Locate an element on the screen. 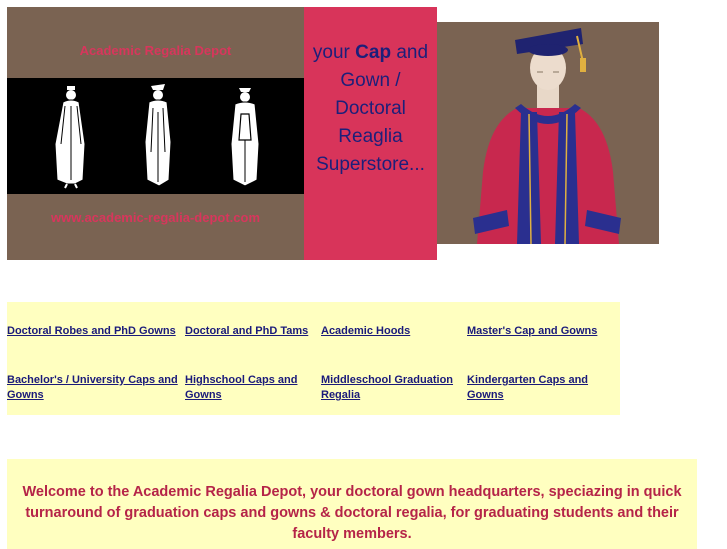 The height and width of the screenshot is (549, 727). nav-link-doctoral-tams: Doctoral and PhD Tams is located at coordinates (250, 331).